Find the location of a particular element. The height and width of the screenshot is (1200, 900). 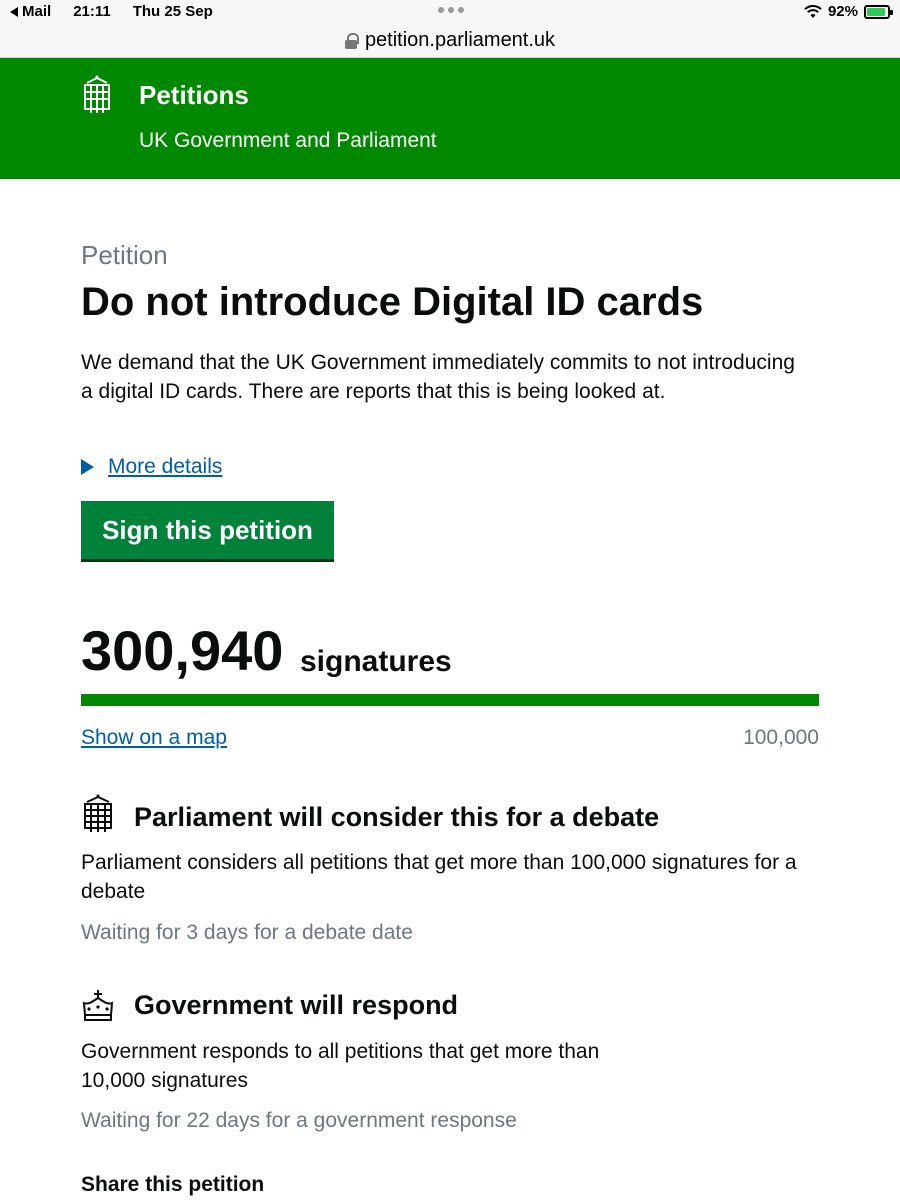

signature-count: 300,940 is located at coordinates (182, 650).